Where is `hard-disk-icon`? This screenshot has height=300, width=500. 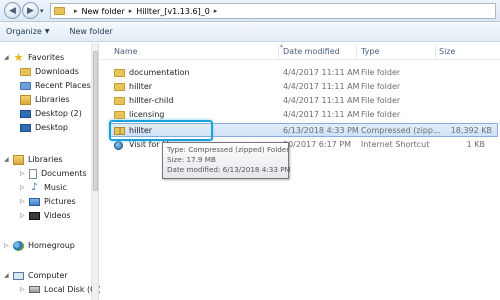
hard-disk-icon is located at coordinates (34, 289).